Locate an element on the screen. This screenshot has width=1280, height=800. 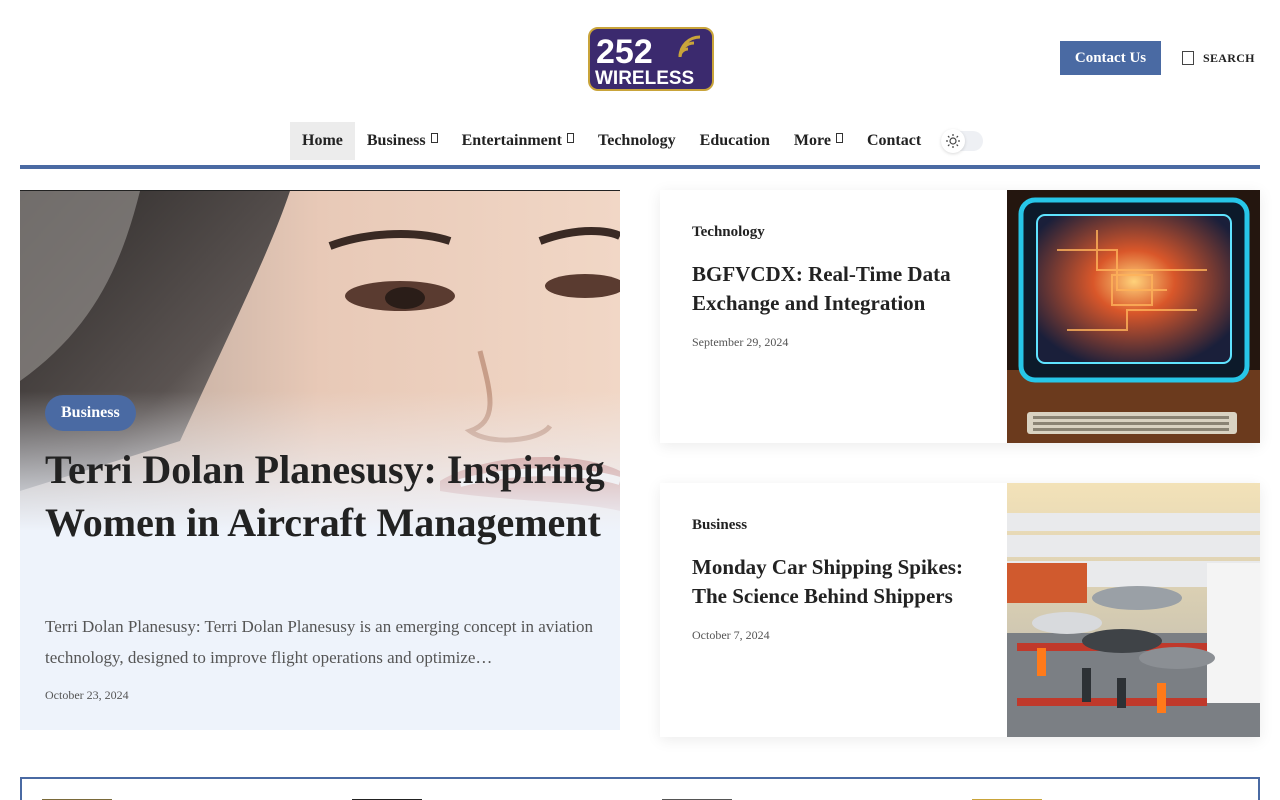
search-button: SEARCH is located at coordinates (1218, 58).